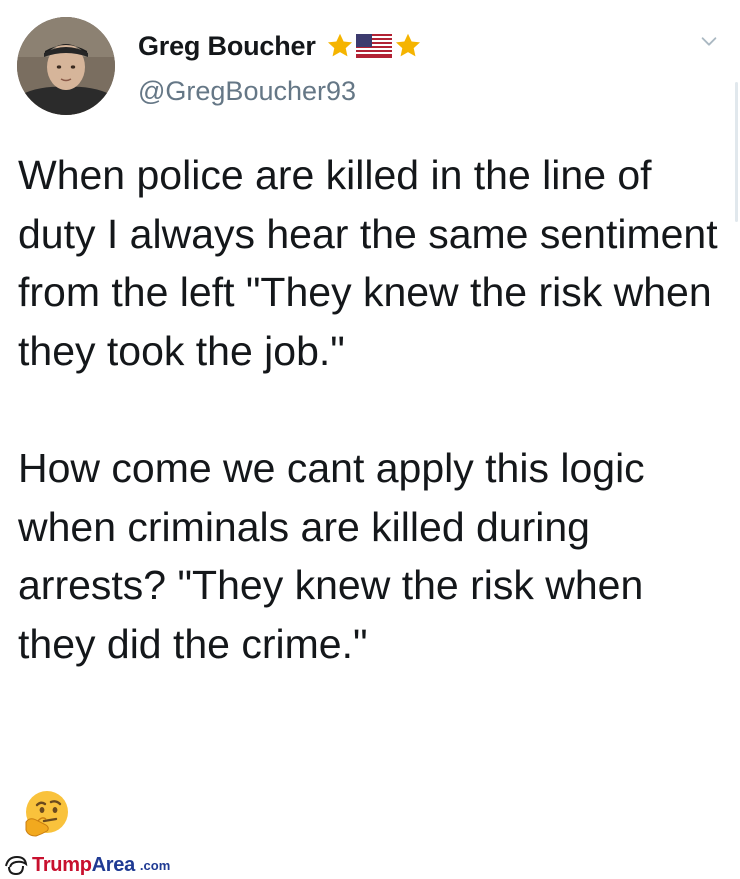 The height and width of the screenshot is (879, 740). What do you see at coordinates (227, 46) in the screenshot?
I see `display-name: Greg Boucher` at bounding box center [227, 46].